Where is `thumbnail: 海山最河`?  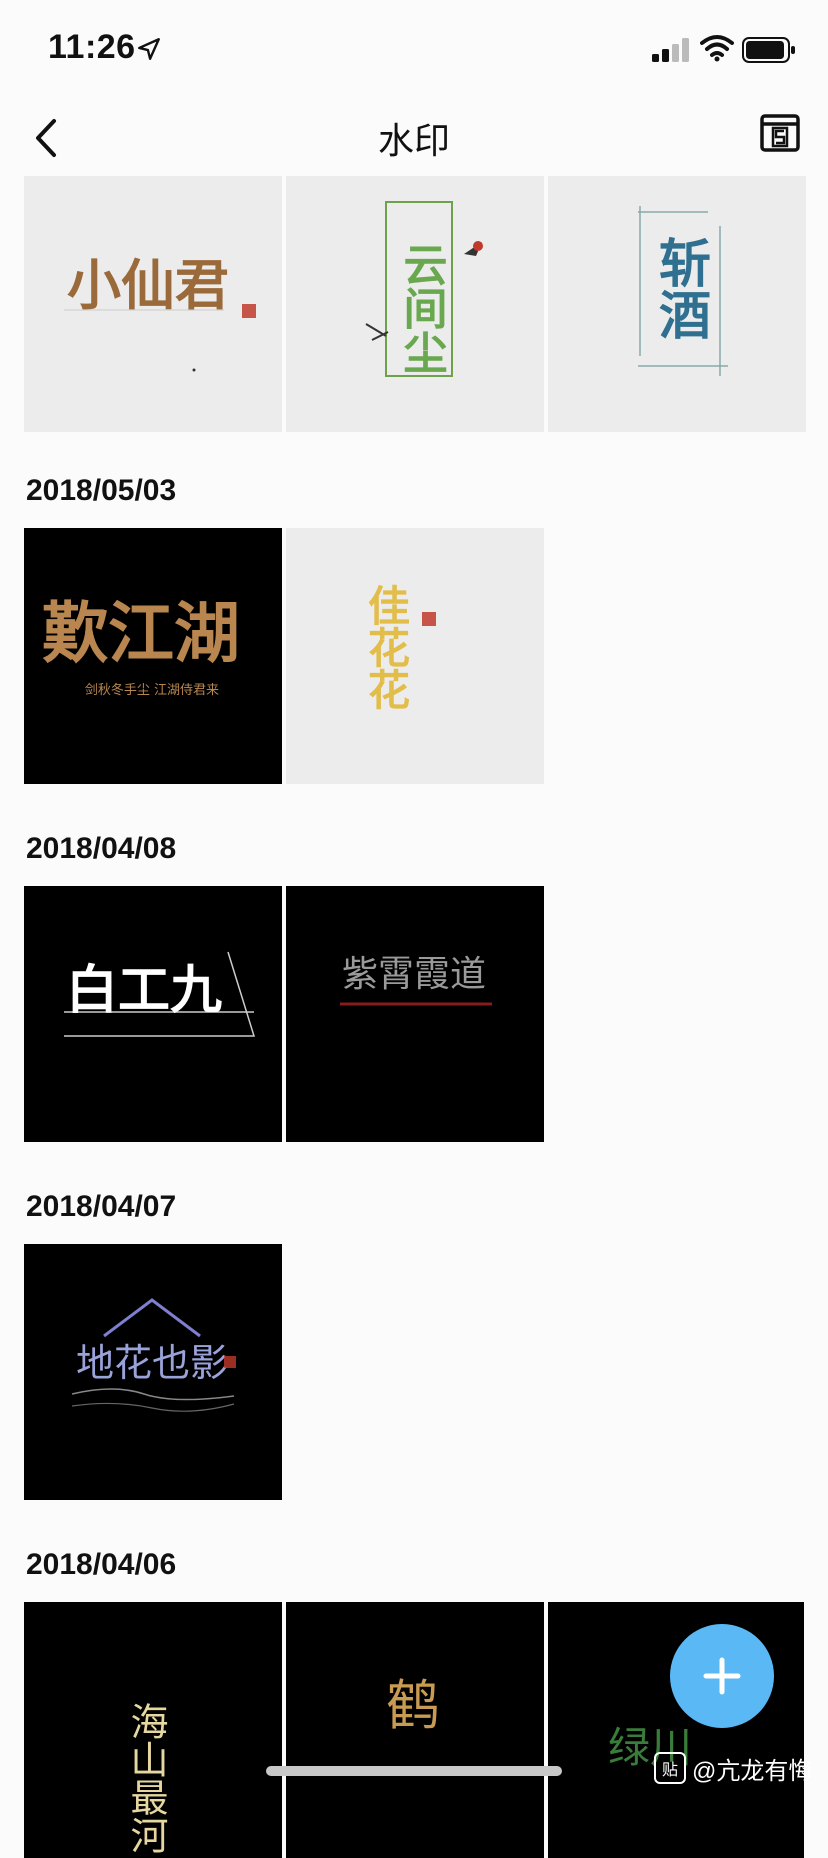 thumbnail: 海山最河 is located at coordinates (153, 1730).